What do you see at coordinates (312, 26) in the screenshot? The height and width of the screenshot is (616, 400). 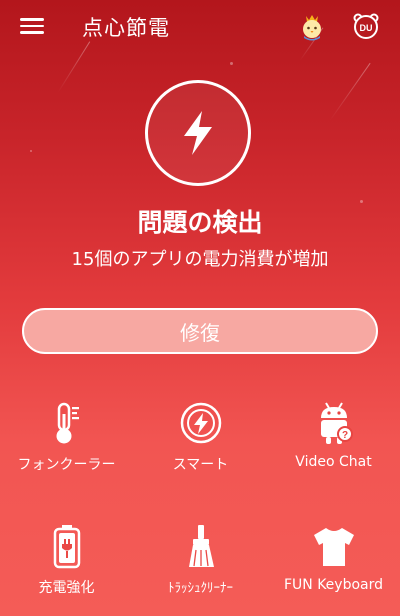 I see `chick-avatar-icon` at bounding box center [312, 26].